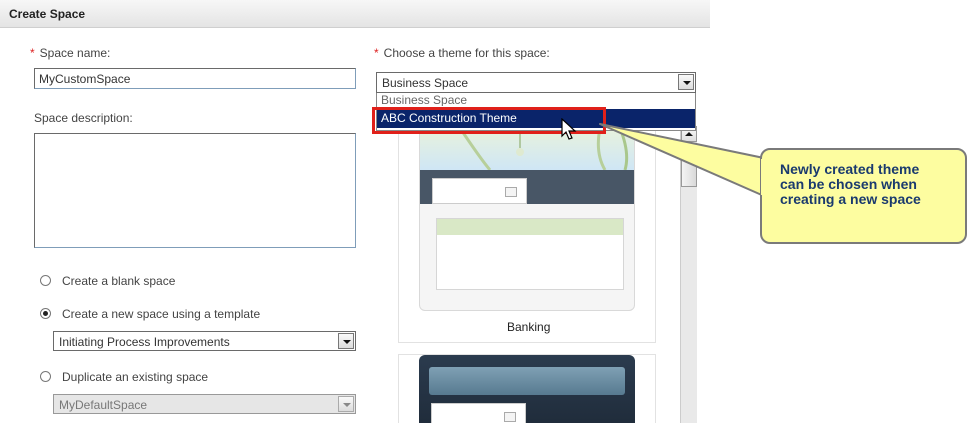  What do you see at coordinates (850, 199) in the screenshot?
I see `callout-line: creating a new space` at bounding box center [850, 199].